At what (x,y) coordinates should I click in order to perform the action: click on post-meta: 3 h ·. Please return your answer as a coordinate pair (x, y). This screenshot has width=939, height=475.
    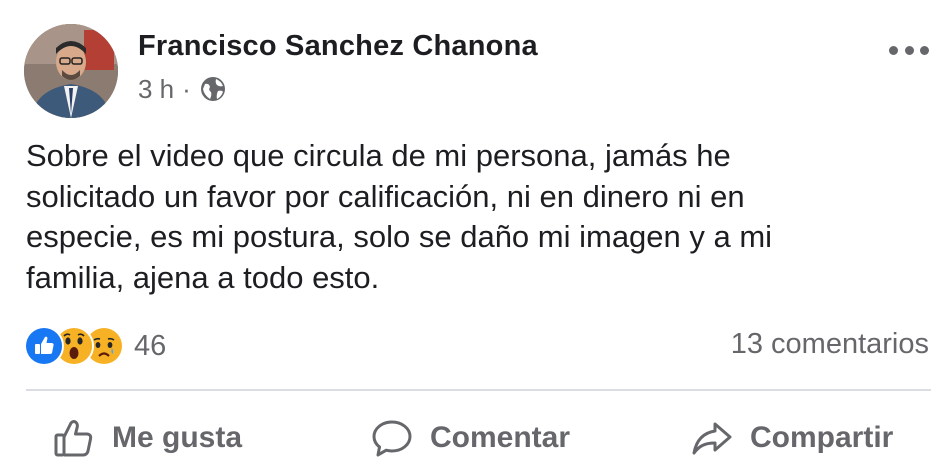
    Looking at the image, I should click on (182, 89).